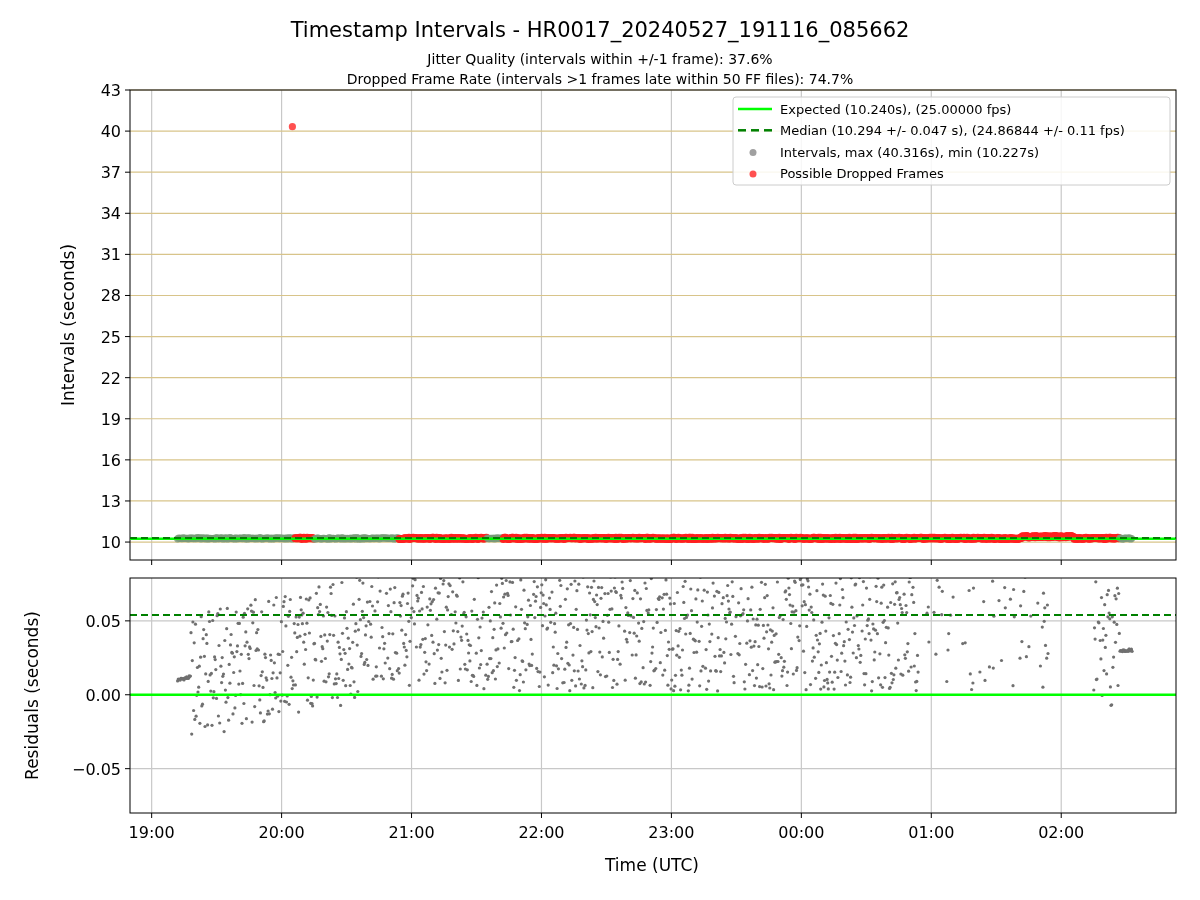  What do you see at coordinates (110, 90) in the screenshot?
I see `y-tick-label: 43` at bounding box center [110, 90].